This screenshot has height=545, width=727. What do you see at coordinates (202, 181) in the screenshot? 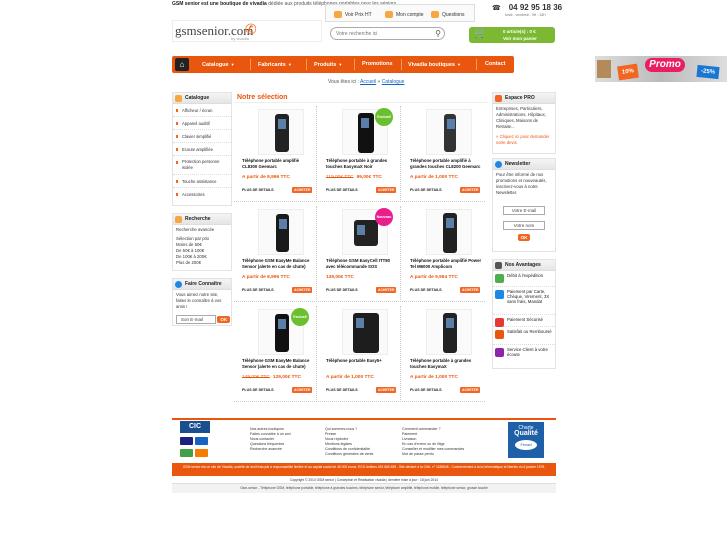
I see `category-item: Touche assistance` at bounding box center [202, 181].